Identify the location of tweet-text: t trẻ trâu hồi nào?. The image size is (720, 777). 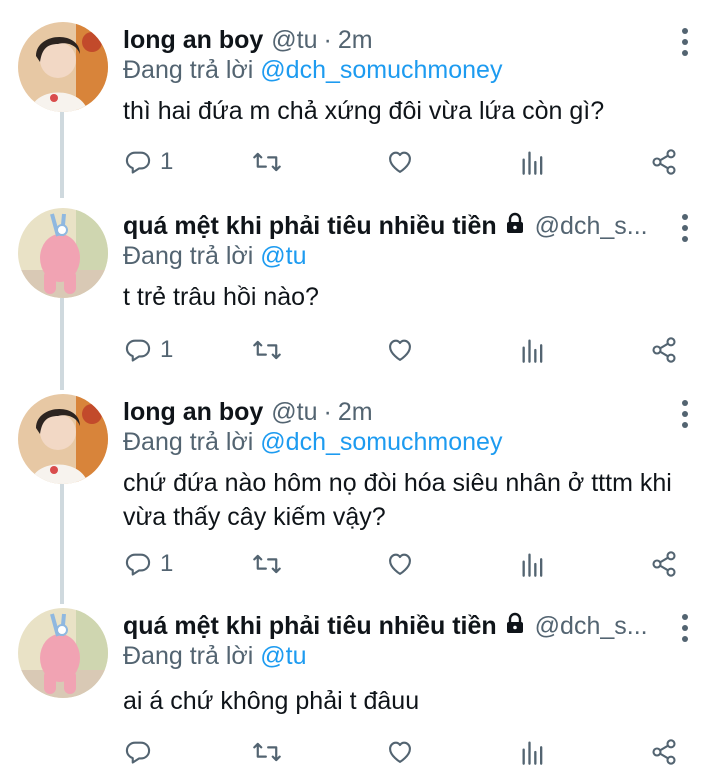
(221, 297).